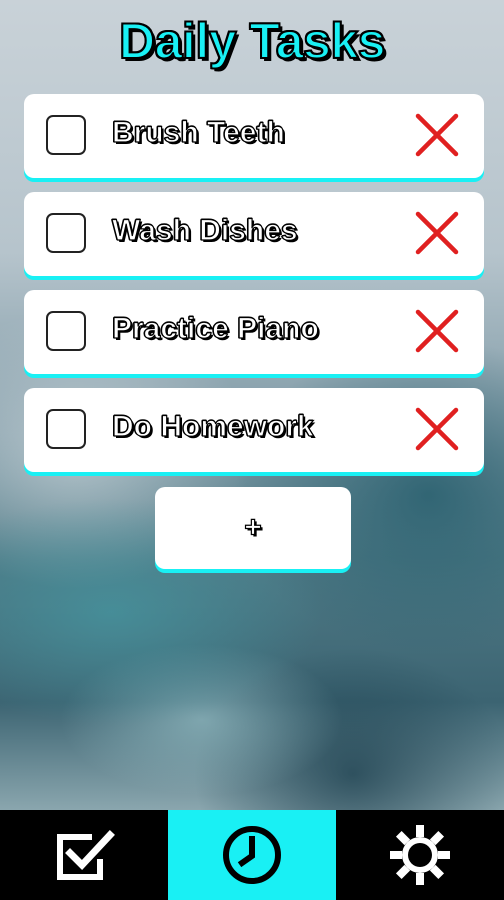 The image size is (504, 900). I want to click on task-label: Practice Piano, so click(215, 328).